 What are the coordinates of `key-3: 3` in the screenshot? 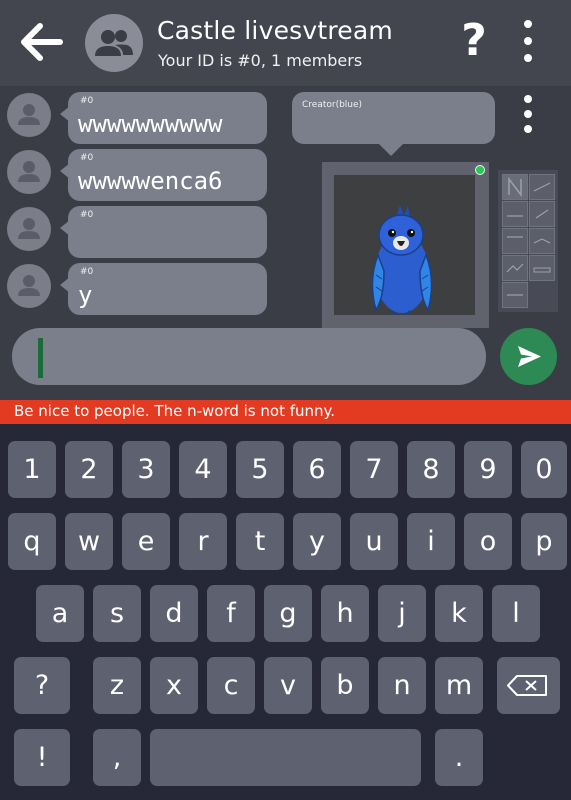 It's located at (146, 469).